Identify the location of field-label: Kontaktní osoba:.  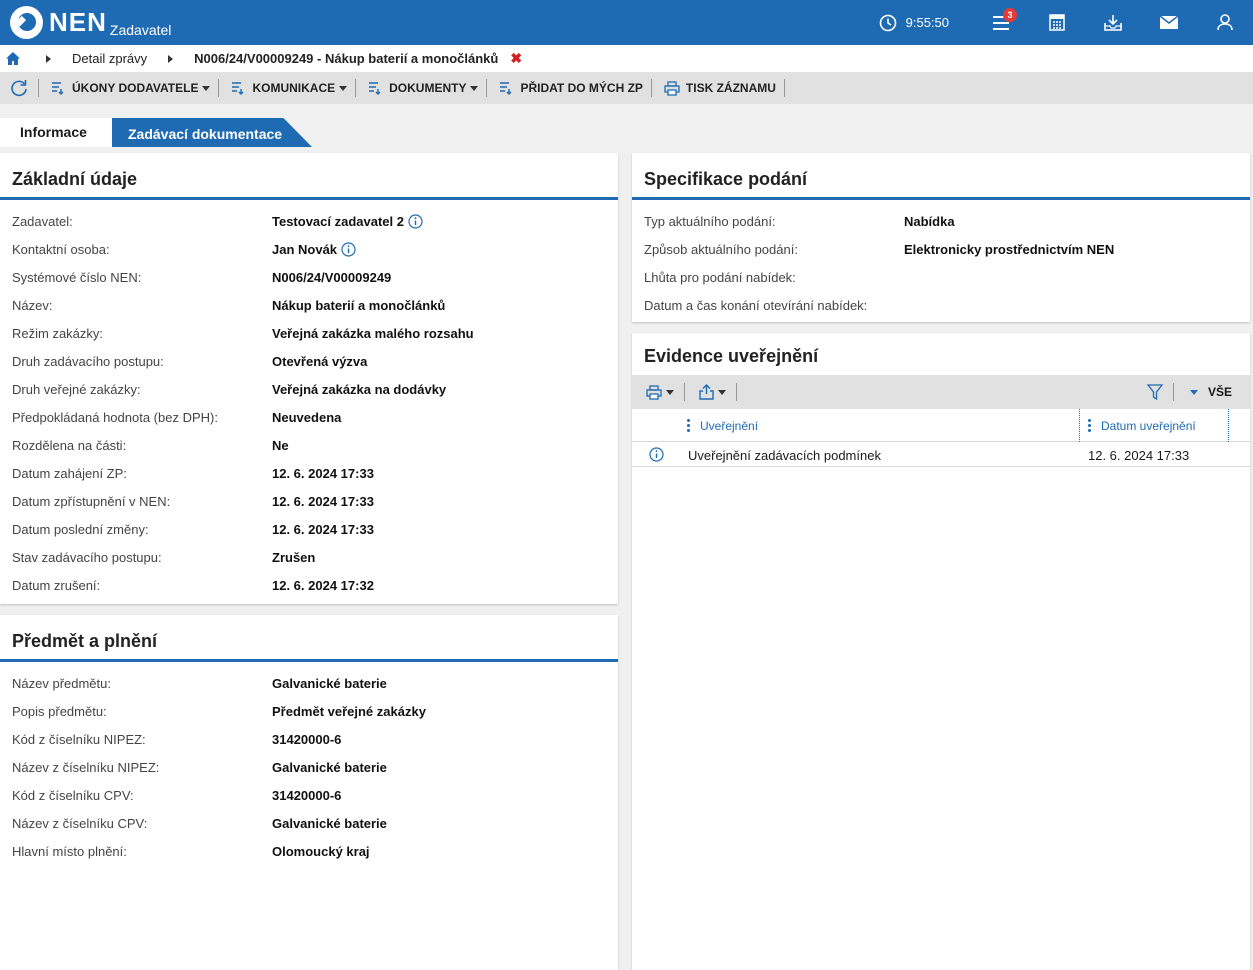
(61, 249).